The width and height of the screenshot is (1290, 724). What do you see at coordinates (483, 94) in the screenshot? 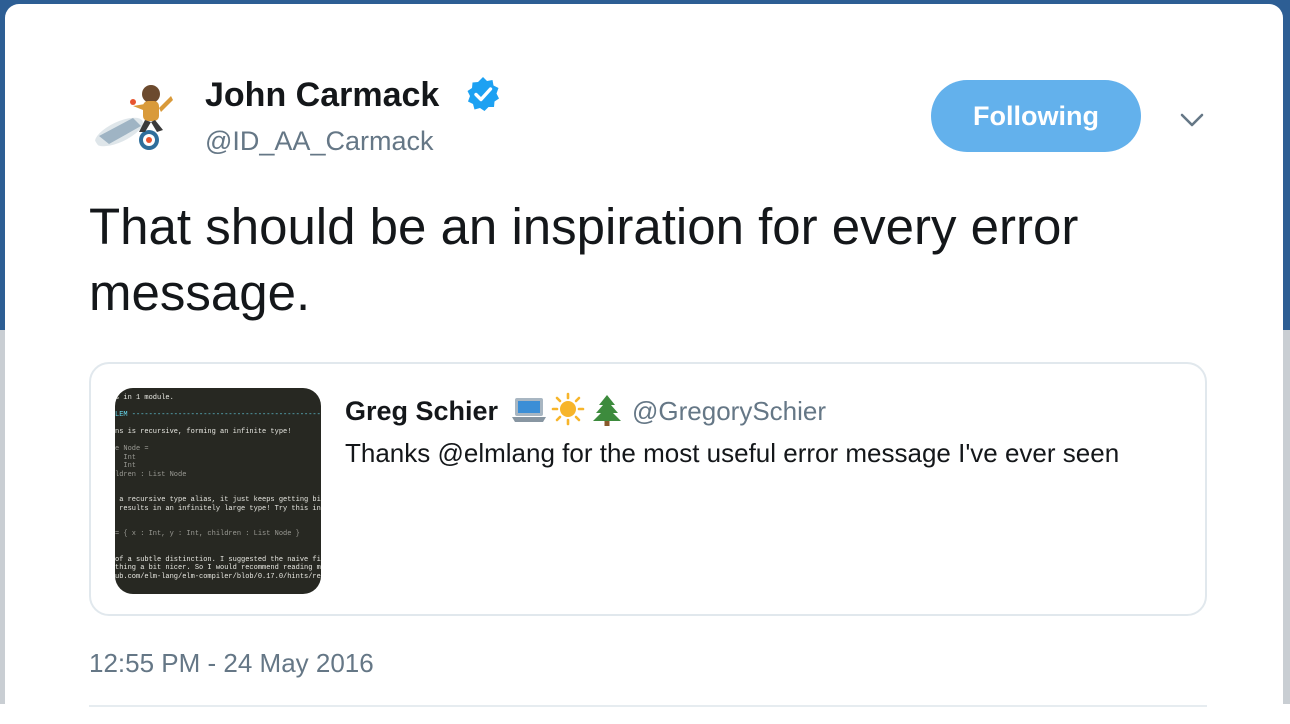
I see `verified-badge-icon` at bounding box center [483, 94].